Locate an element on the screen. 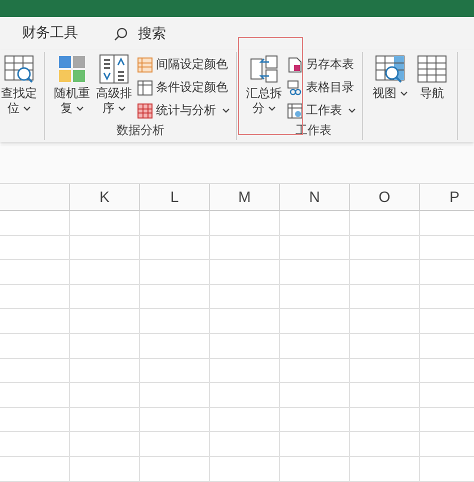 The height and width of the screenshot is (482, 474). column-header: P is located at coordinates (447, 197).